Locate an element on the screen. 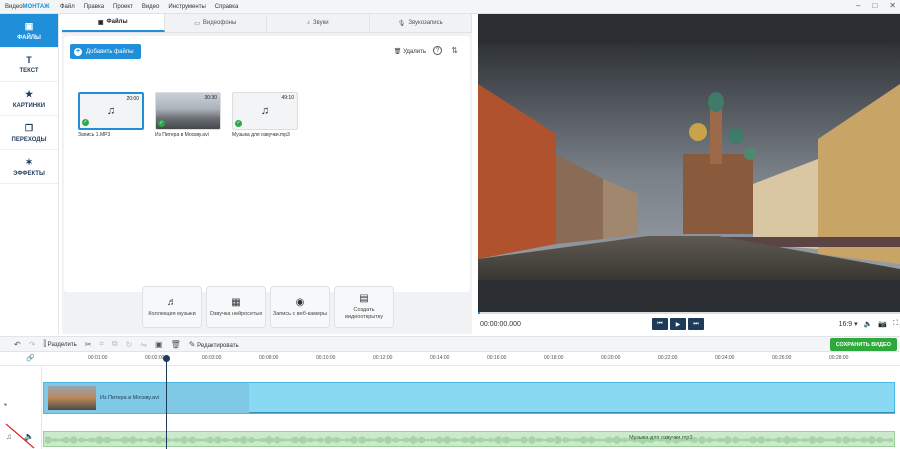 The height and width of the screenshot is (449, 900). playhead-handle is located at coordinates (166, 358).